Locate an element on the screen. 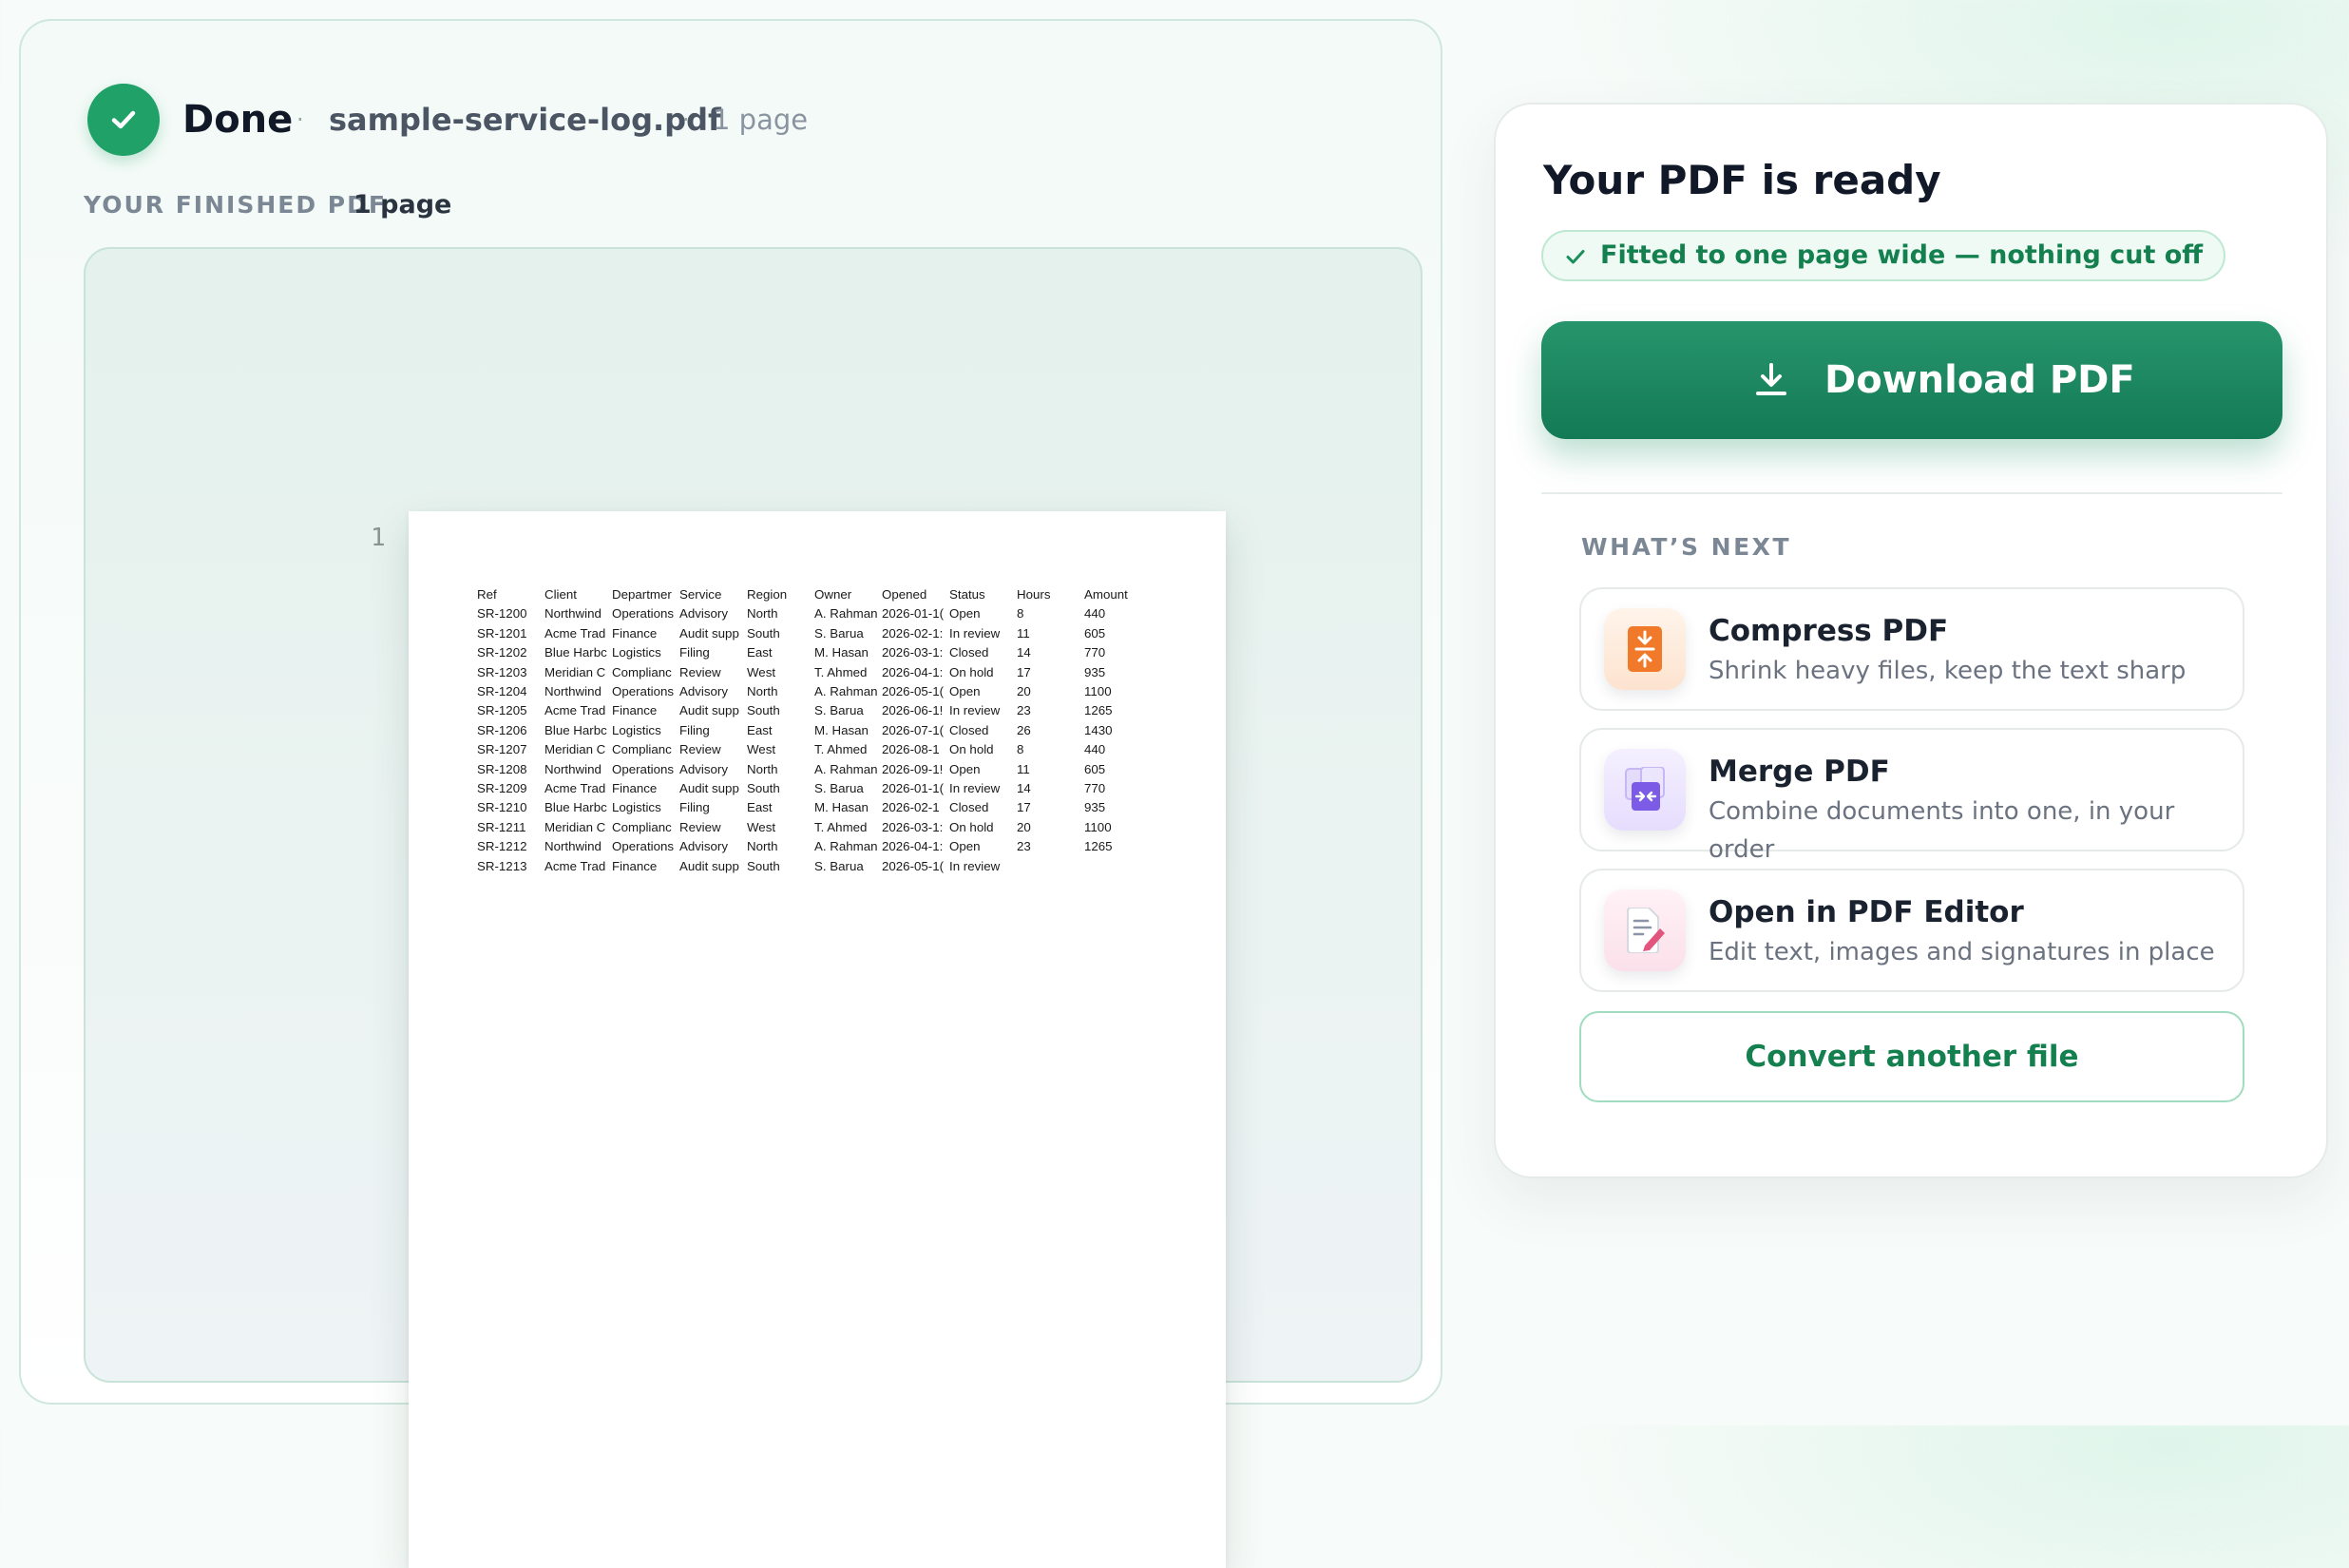 This screenshot has width=2349, height=1568. table-cell: 2026-08-1 is located at coordinates (911, 750).